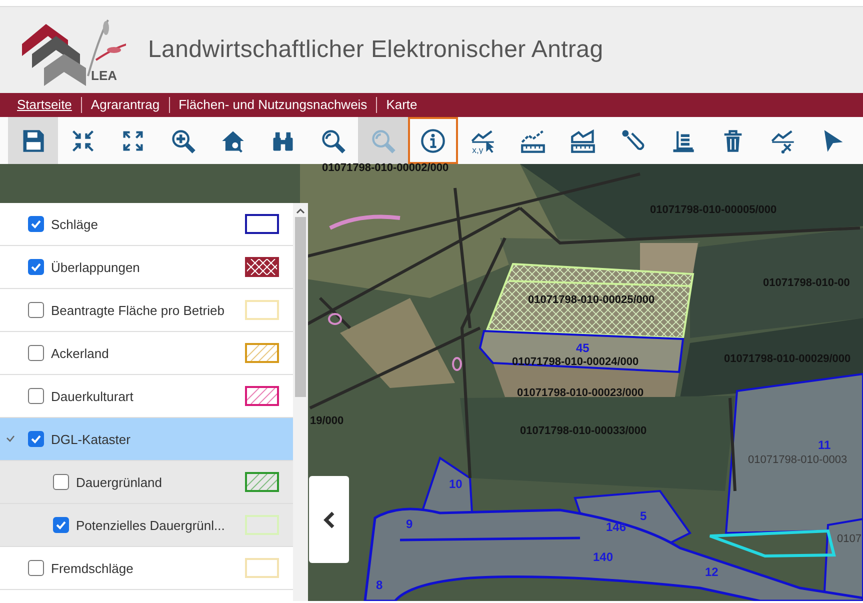 Image resolution: width=863 pixels, height=603 pixels. I want to click on scissors-icon, so click(783, 141).